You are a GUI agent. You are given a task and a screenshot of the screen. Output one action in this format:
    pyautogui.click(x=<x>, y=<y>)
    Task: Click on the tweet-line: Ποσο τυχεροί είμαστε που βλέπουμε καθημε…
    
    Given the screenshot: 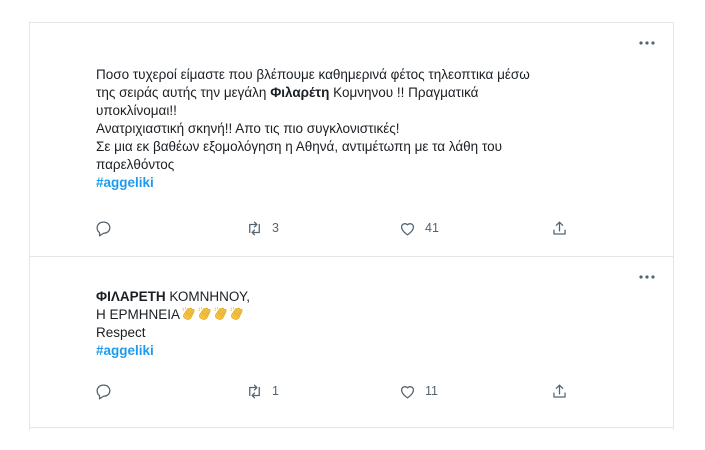 What is the action you would take?
    pyautogui.click(x=376, y=75)
    